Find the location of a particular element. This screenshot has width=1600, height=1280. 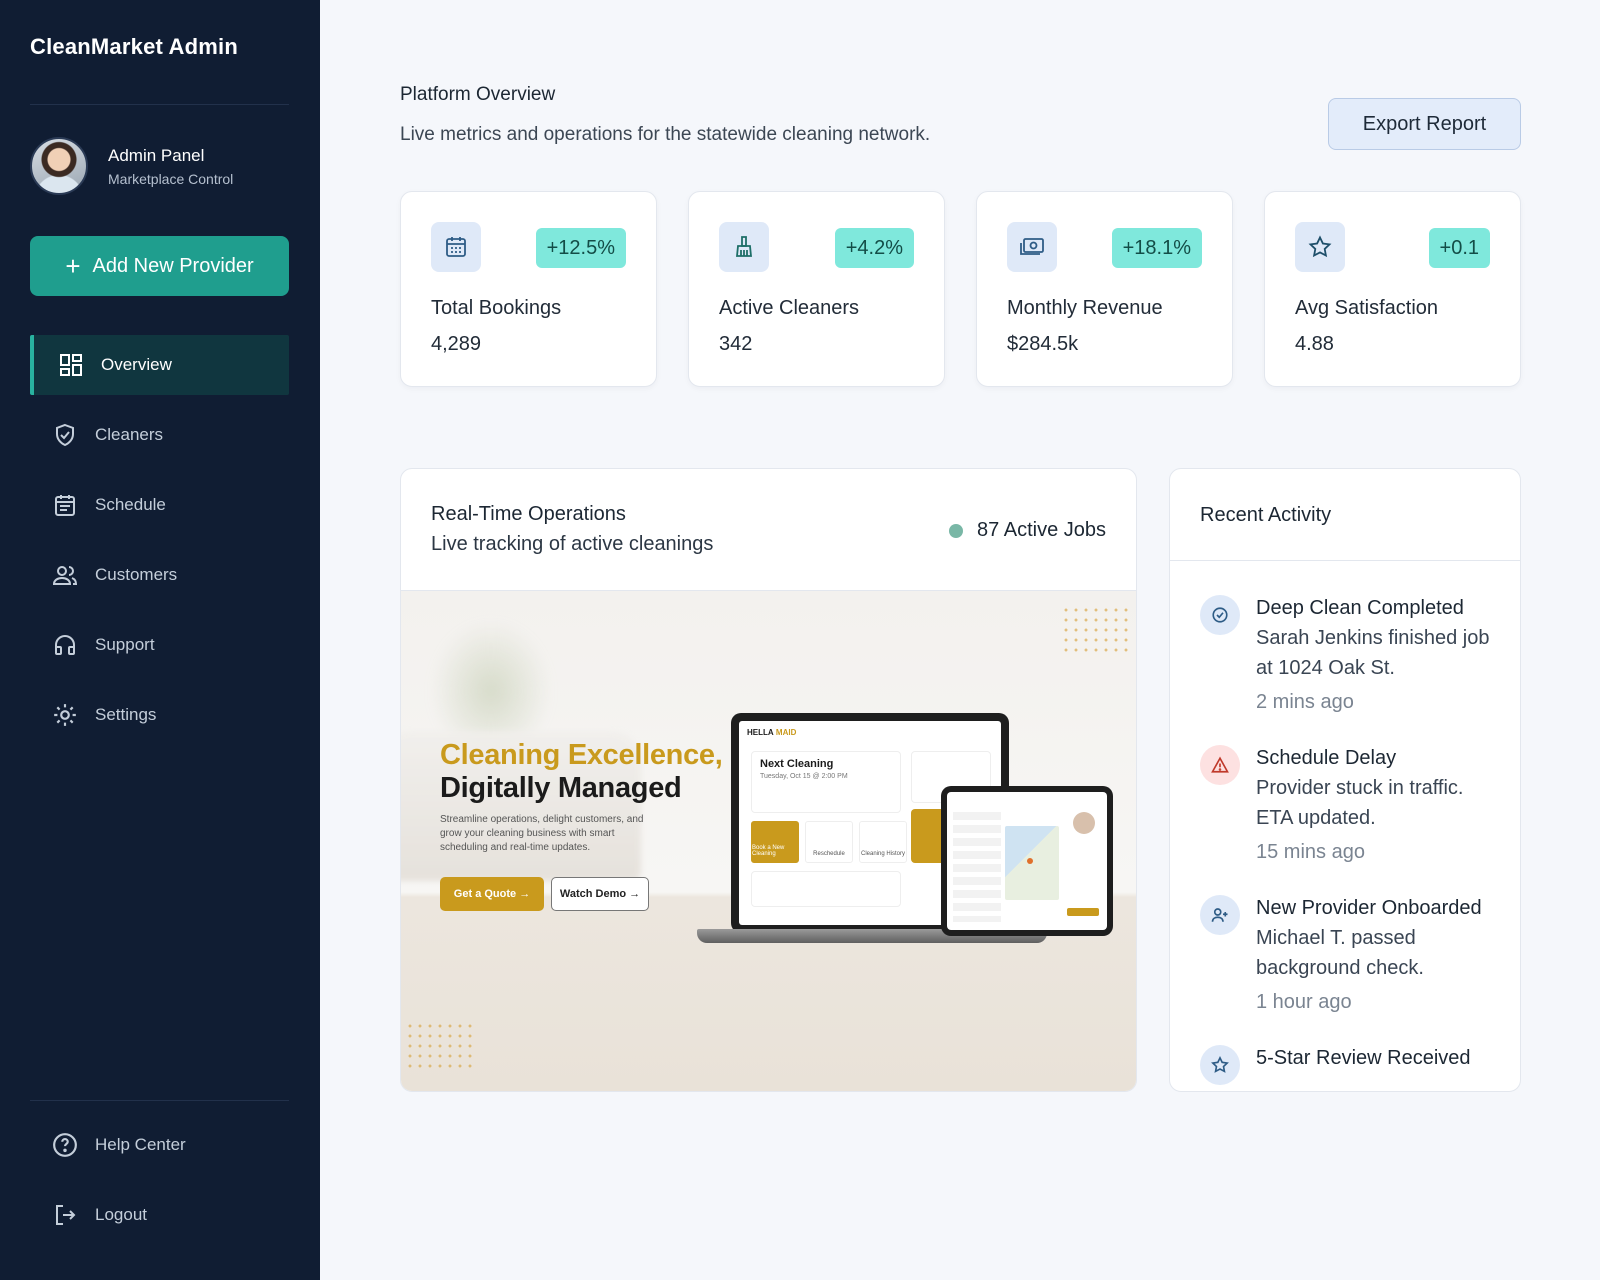

screen-tile: Reschedule is located at coordinates (829, 842).